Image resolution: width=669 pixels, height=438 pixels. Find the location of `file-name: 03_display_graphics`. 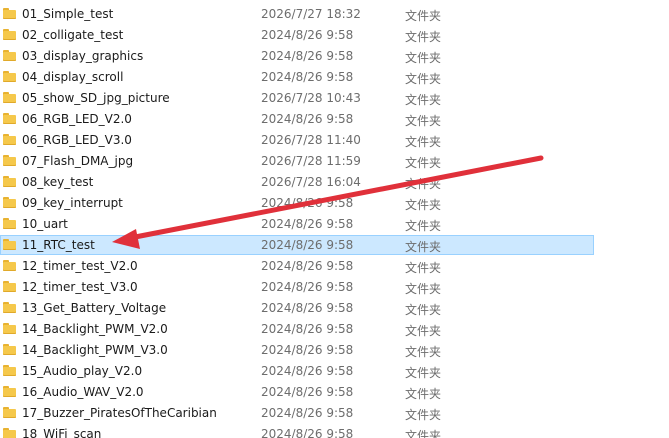

file-name: 03_display_graphics is located at coordinates (82, 56).